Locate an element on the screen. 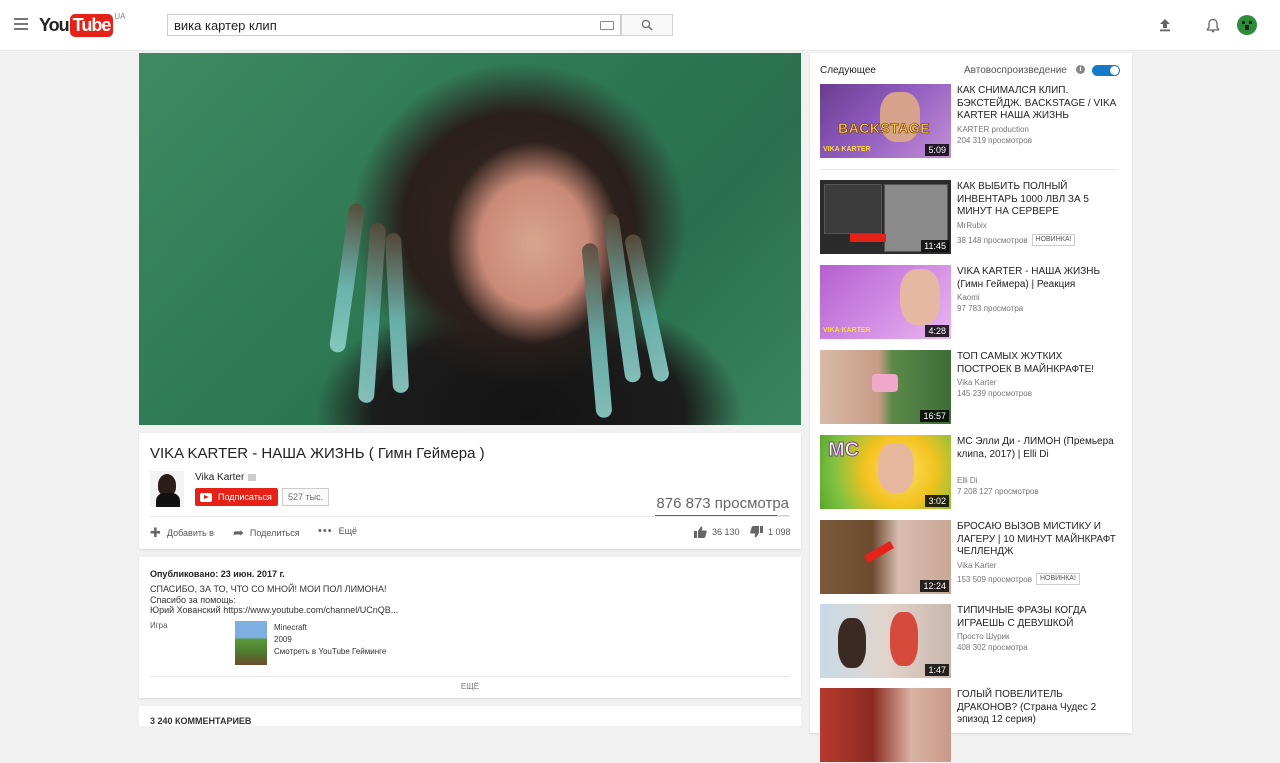  more-actions-button: ••• Ещё is located at coordinates (337, 531).